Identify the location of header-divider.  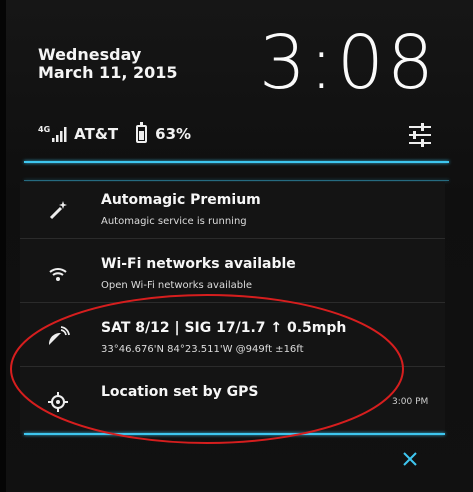
(236, 162).